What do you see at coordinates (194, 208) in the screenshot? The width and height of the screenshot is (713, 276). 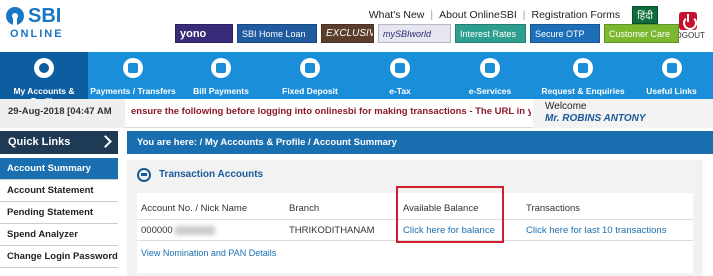 I see `column-header-account: Account No. / Nick Name` at bounding box center [194, 208].